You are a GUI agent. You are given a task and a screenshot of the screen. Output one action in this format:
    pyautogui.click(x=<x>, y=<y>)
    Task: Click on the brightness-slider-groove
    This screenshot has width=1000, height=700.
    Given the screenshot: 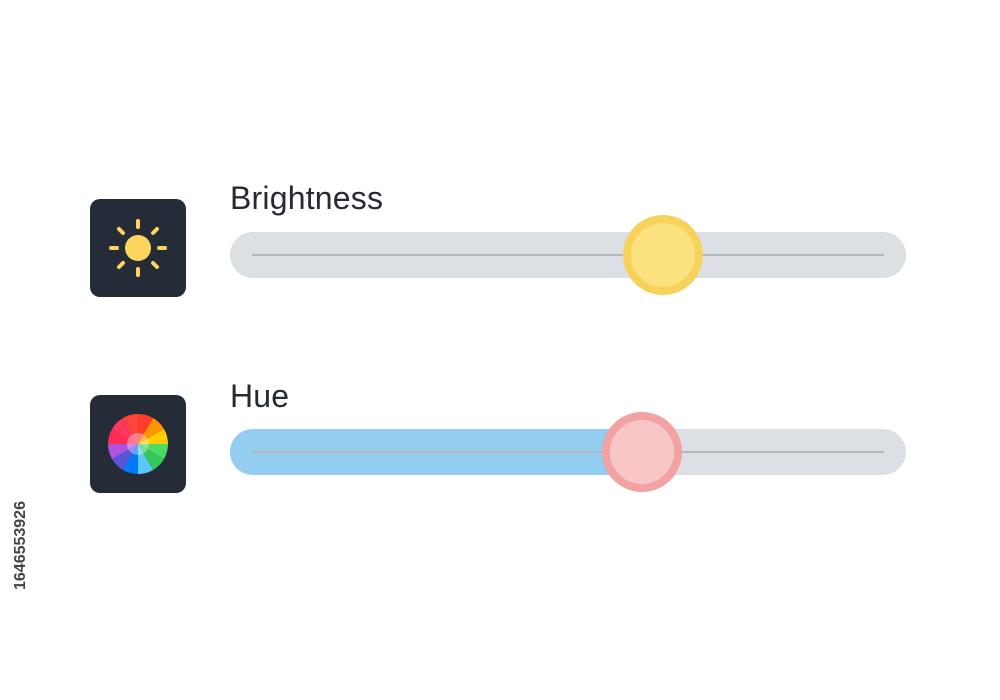 What is the action you would take?
    pyautogui.click(x=568, y=255)
    